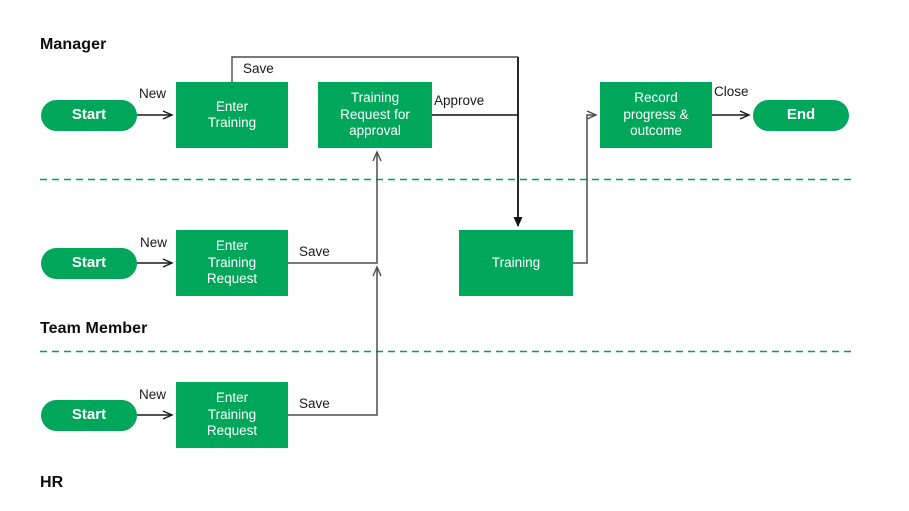 Image resolution: width=909 pixels, height=511 pixels. Describe the element at coordinates (94, 328) in the screenshot. I see `lane-title-team-member: Team Member` at that location.